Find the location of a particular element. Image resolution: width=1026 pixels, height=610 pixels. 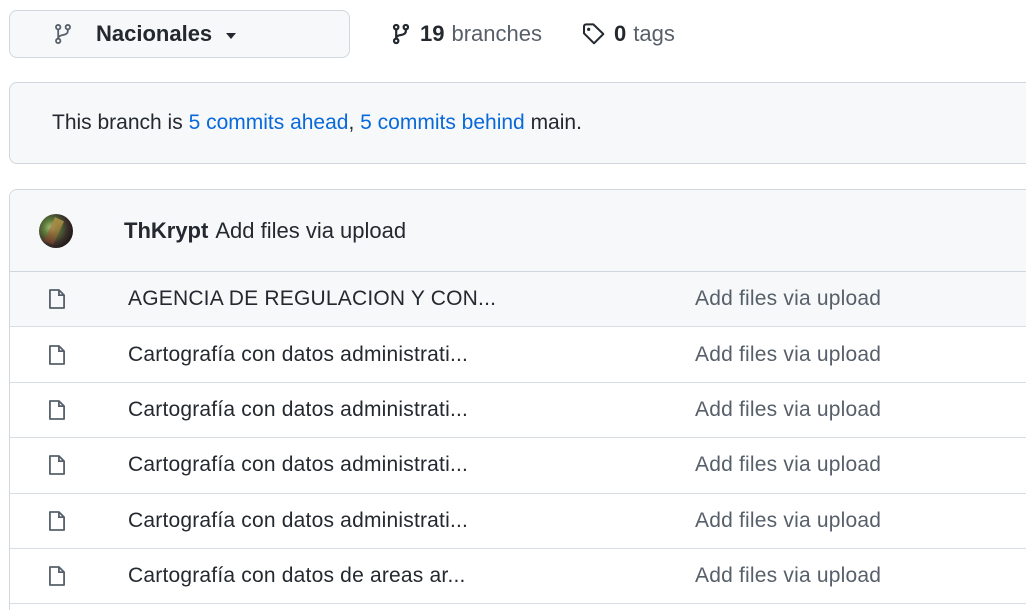

commit-message-link: Add files via upload is located at coordinates (310, 231).